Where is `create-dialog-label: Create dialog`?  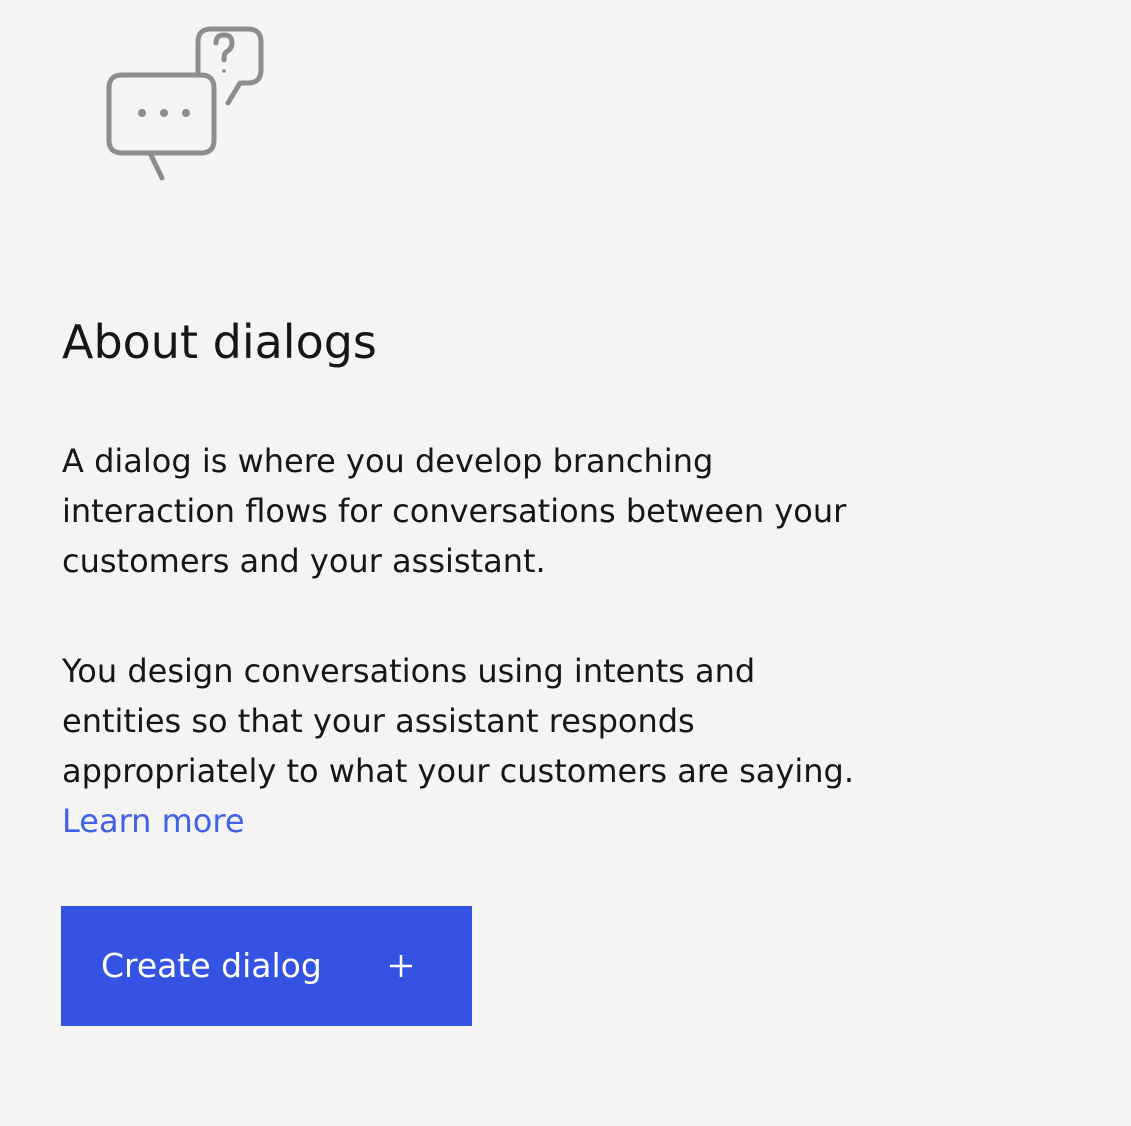 create-dialog-label: Create dialog is located at coordinates (211, 965).